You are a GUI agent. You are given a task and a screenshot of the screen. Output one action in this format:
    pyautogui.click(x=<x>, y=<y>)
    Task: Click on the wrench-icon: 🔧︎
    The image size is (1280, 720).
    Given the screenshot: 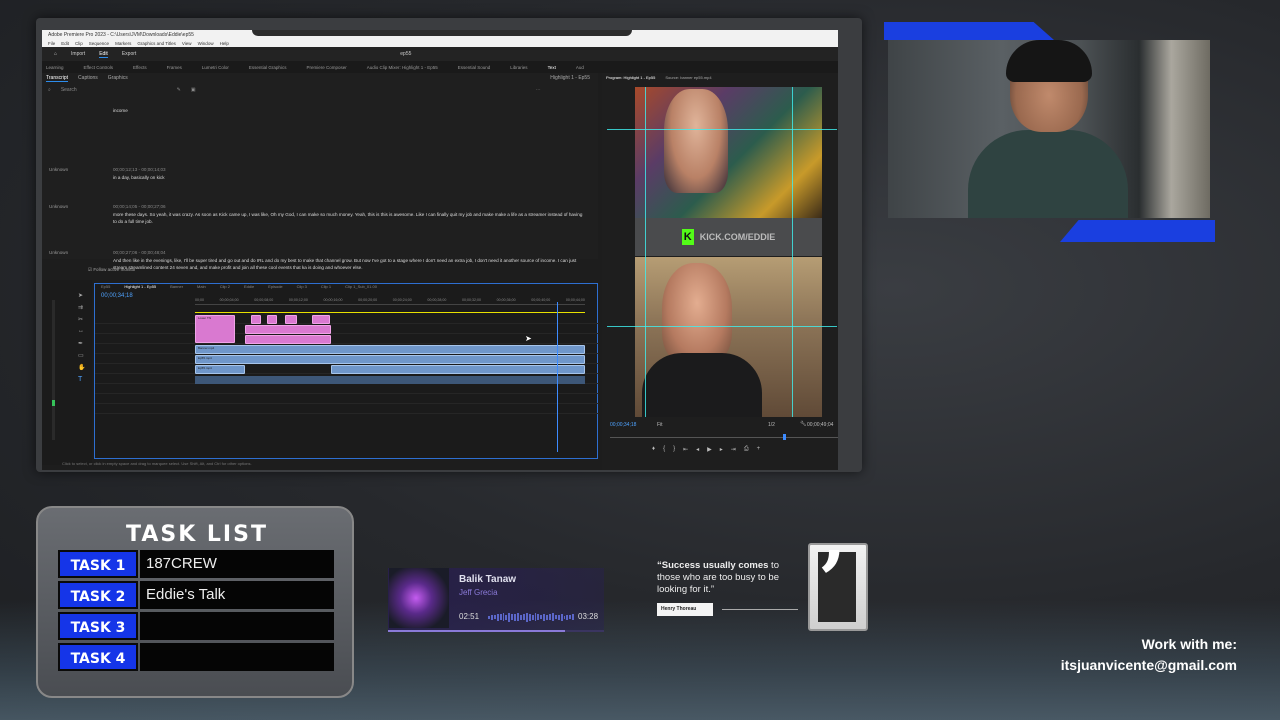 What is the action you would take?
    pyautogui.click(x=803, y=424)
    